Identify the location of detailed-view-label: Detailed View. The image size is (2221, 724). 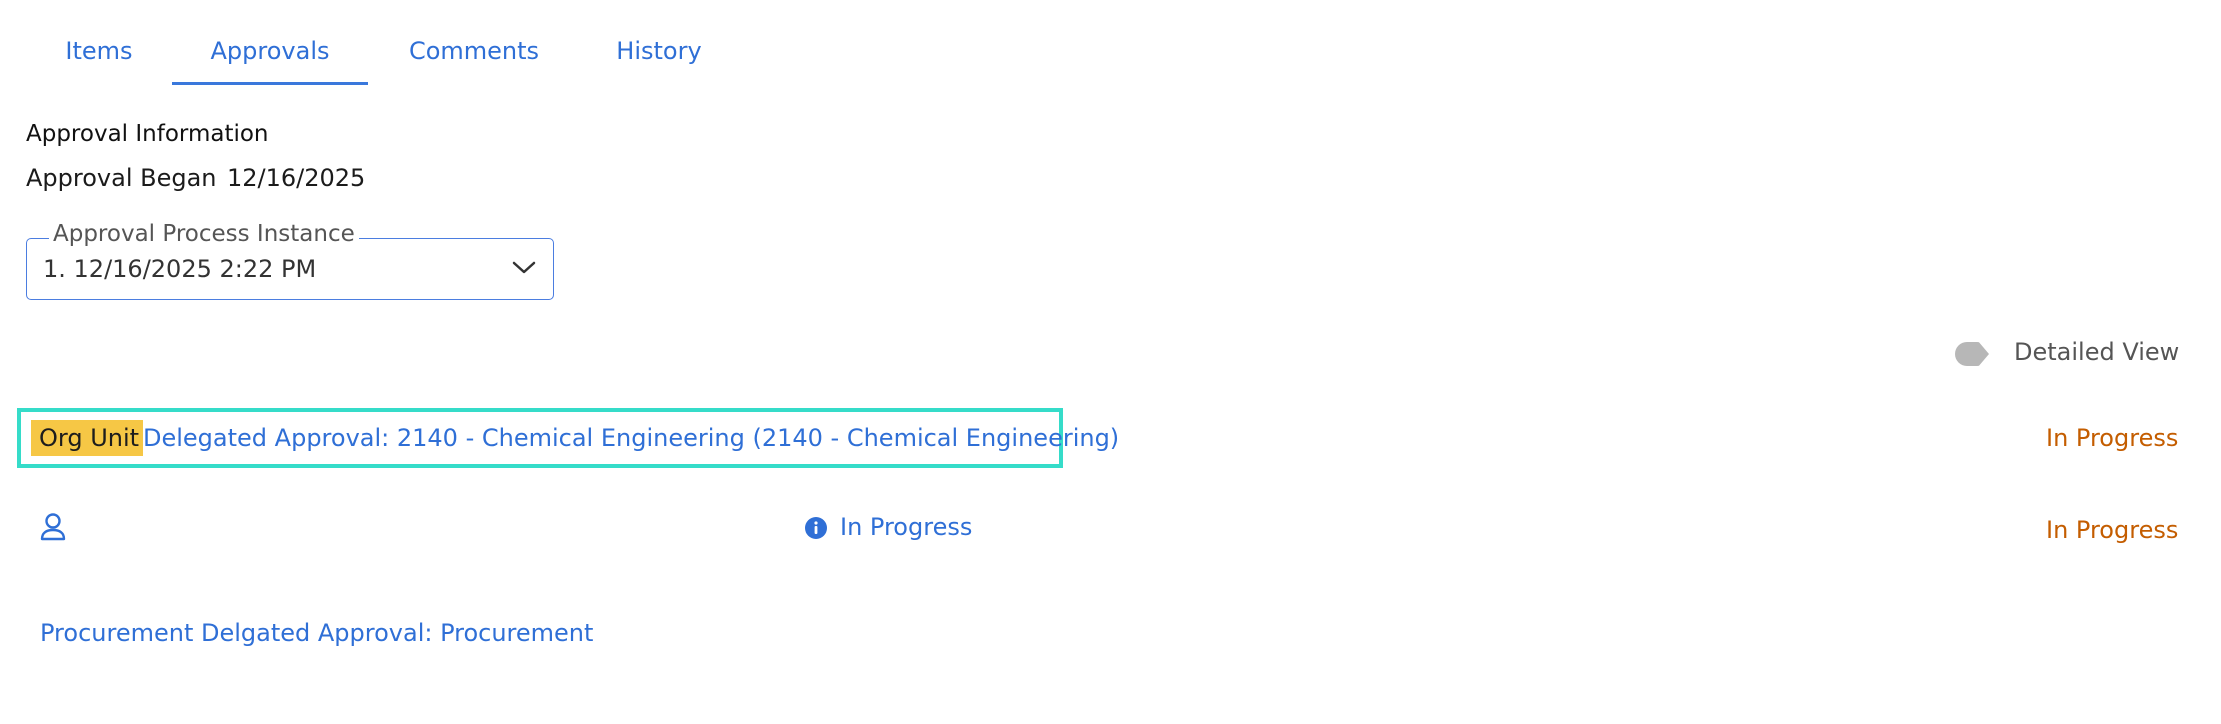
(2097, 352).